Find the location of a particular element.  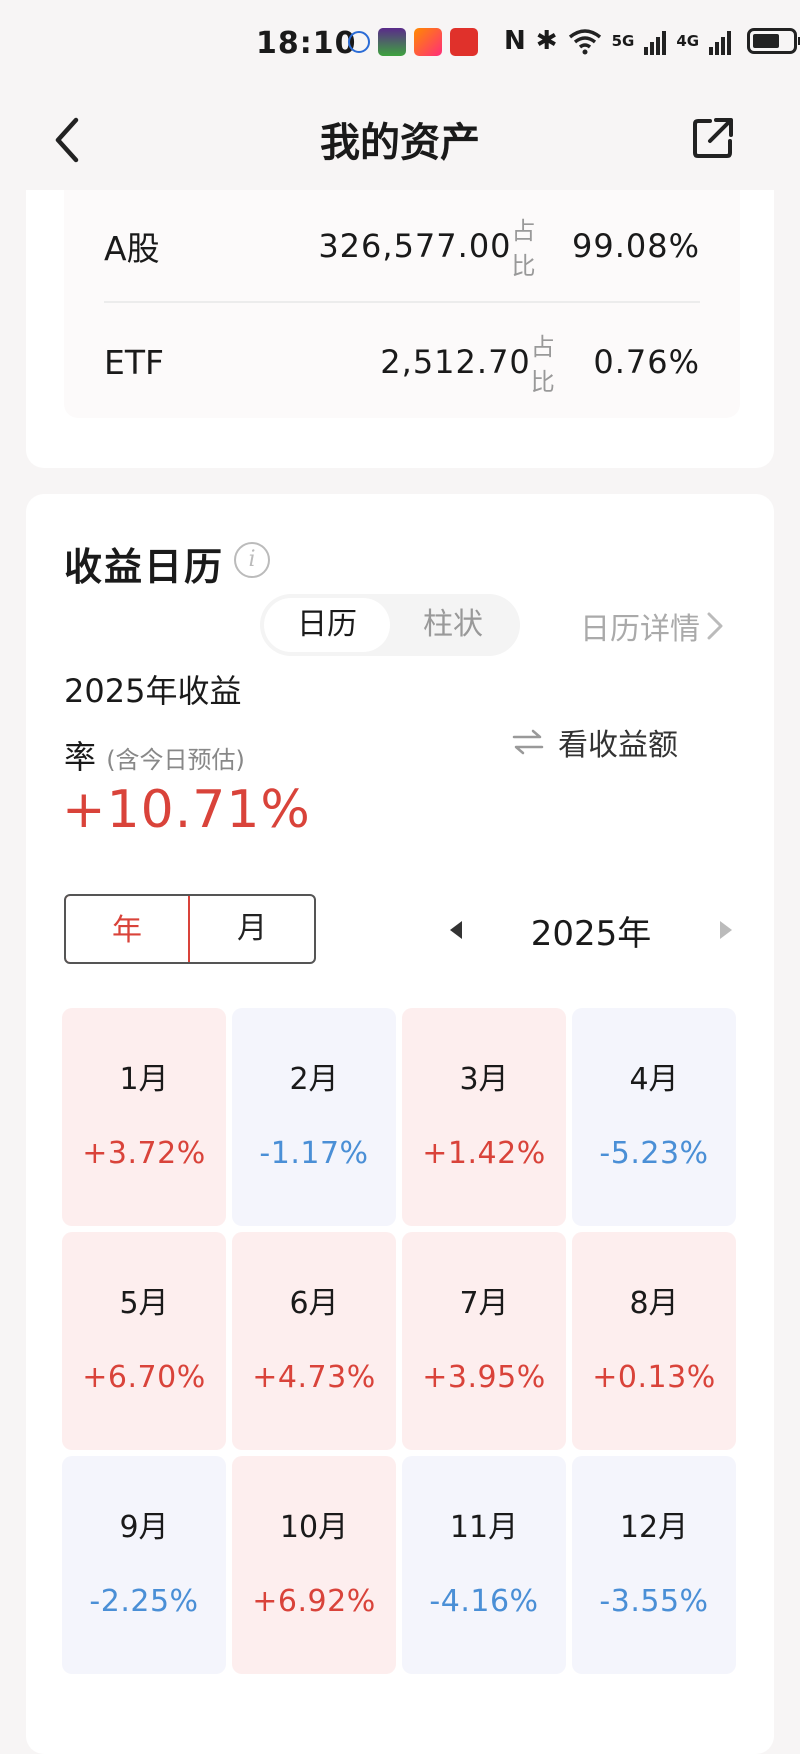

bluetooth-icon: ✱ is located at coordinates (546, 41).